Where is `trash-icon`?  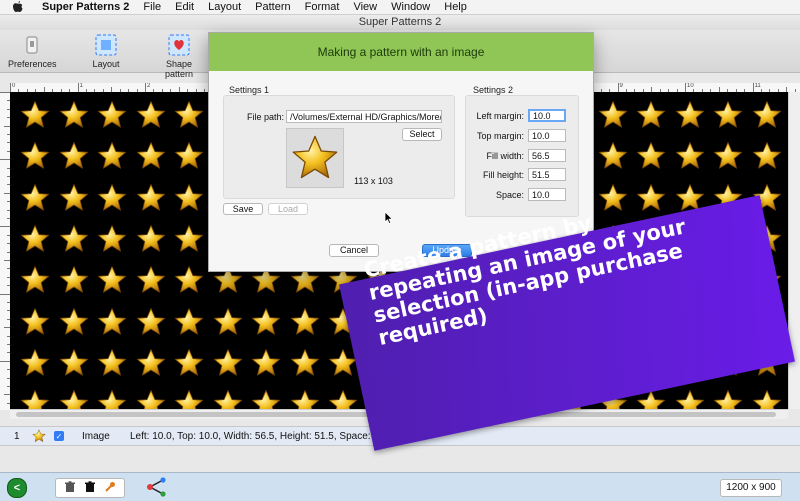 trash-icon is located at coordinates (70, 488).